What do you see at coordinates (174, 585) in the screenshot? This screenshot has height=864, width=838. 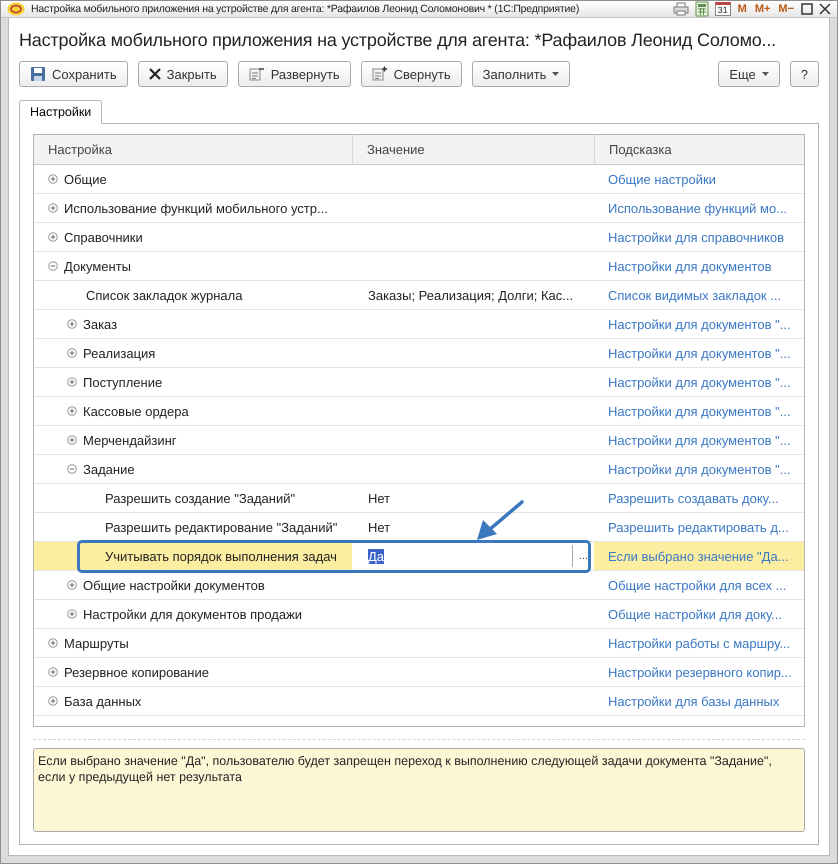 I see `setting-text: Общие настройки документов` at bounding box center [174, 585].